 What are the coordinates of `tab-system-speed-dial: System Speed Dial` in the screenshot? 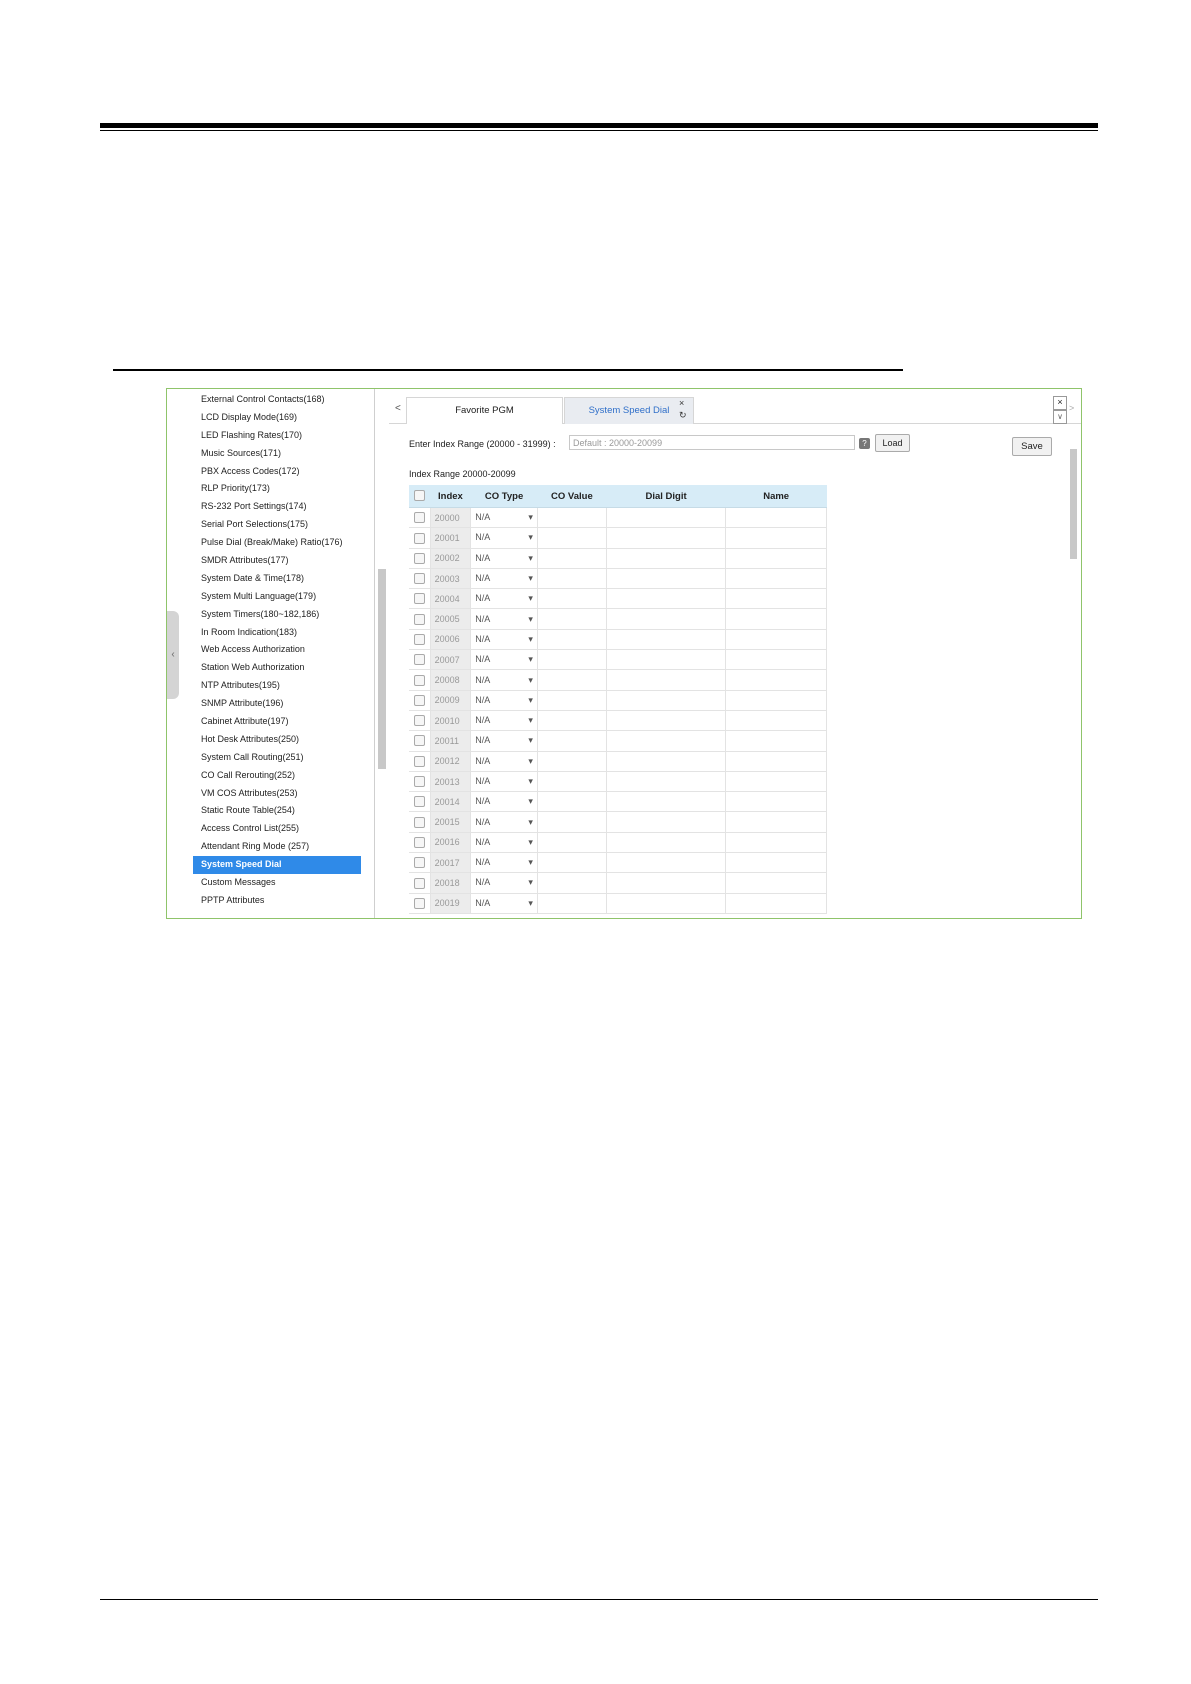 It's located at (629, 410).